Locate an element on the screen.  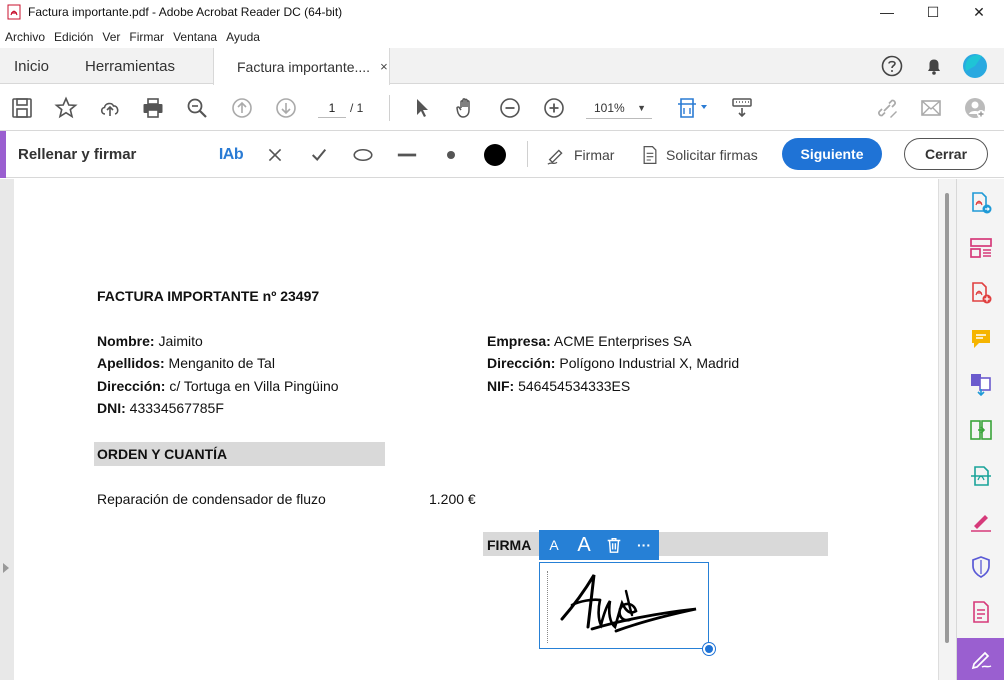
check-mark-icon is located at coordinates (319, 155).